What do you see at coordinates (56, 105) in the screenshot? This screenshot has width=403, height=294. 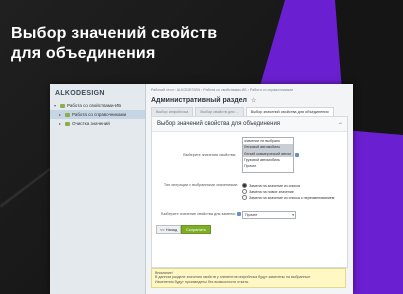 I see `expand-arrow-icon: ▾` at bounding box center [56, 105].